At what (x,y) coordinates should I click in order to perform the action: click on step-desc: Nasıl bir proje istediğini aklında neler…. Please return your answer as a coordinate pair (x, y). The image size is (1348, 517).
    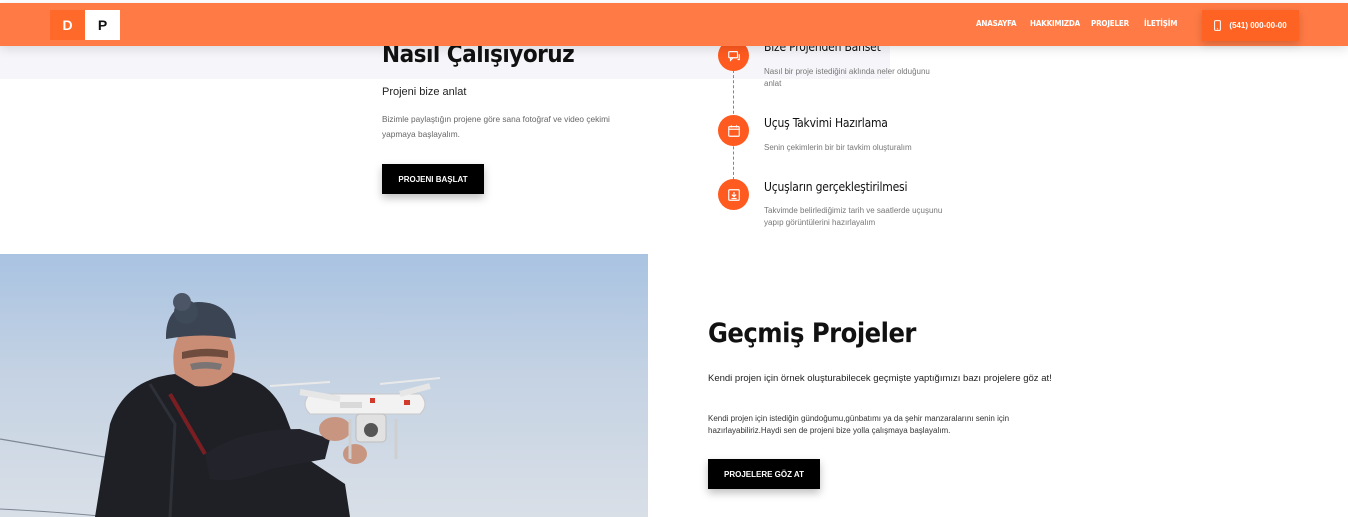
    Looking at the image, I should click on (847, 77).